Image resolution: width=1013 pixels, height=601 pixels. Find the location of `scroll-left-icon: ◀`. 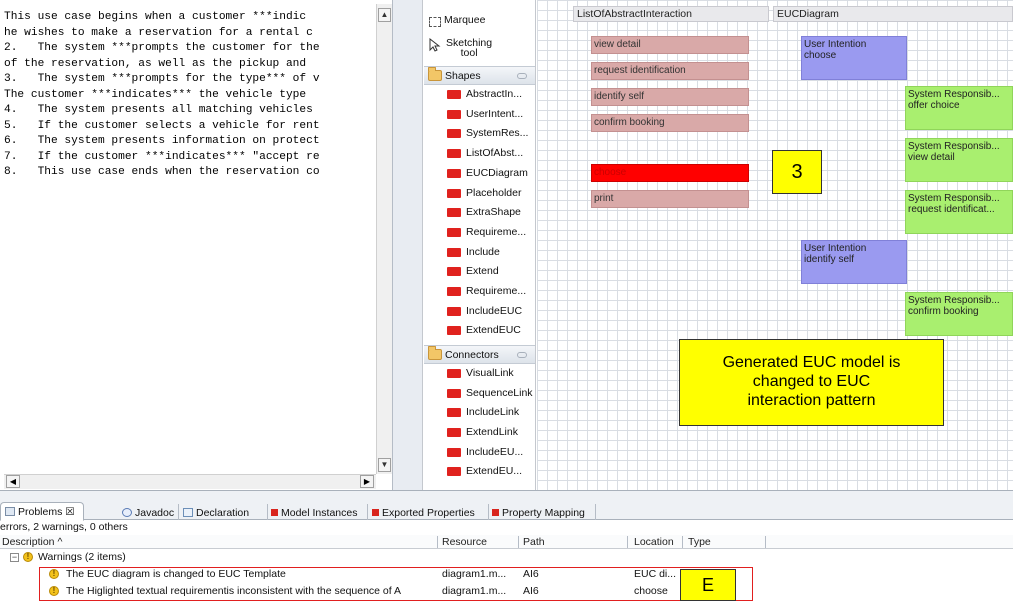

scroll-left-icon: ◀ is located at coordinates (13, 481).